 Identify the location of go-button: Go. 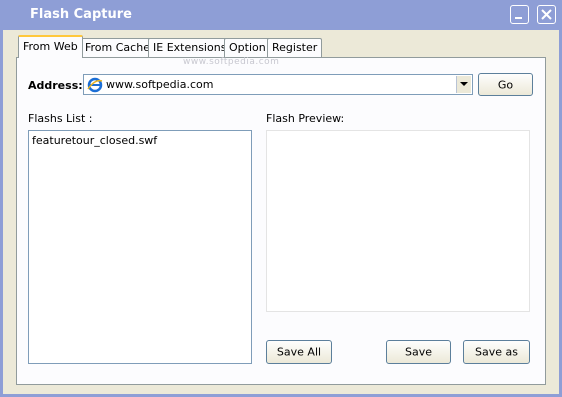
(505, 84).